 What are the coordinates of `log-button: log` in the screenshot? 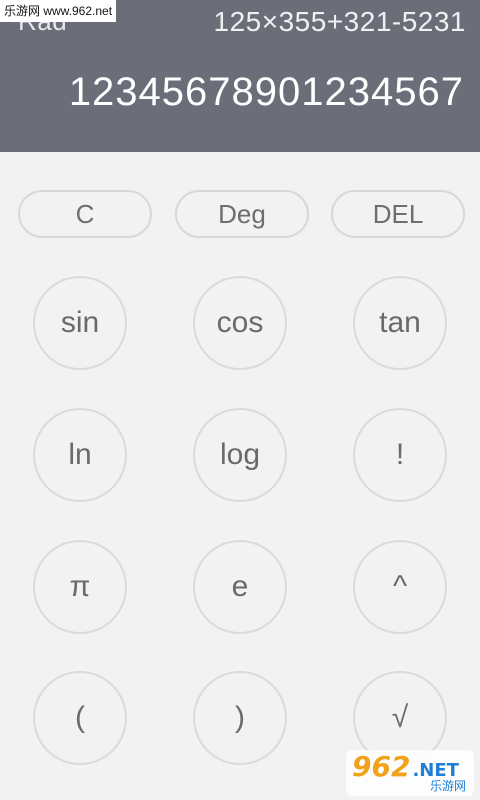 It's located at (240, 455).